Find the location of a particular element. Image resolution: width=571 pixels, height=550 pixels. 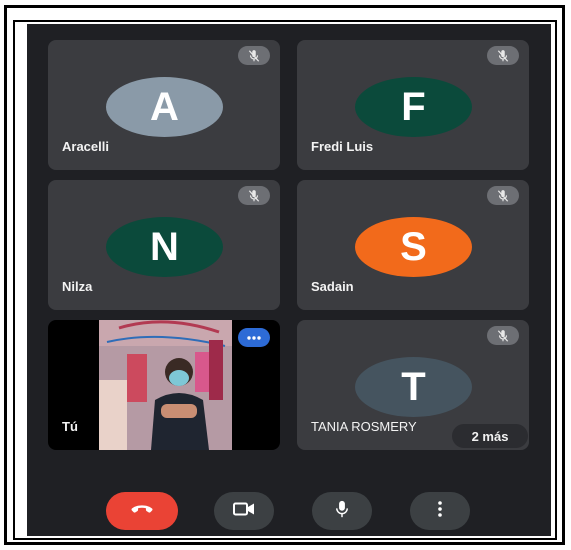

more-participants-badge: 2 más is located at coordinates (490, 436).